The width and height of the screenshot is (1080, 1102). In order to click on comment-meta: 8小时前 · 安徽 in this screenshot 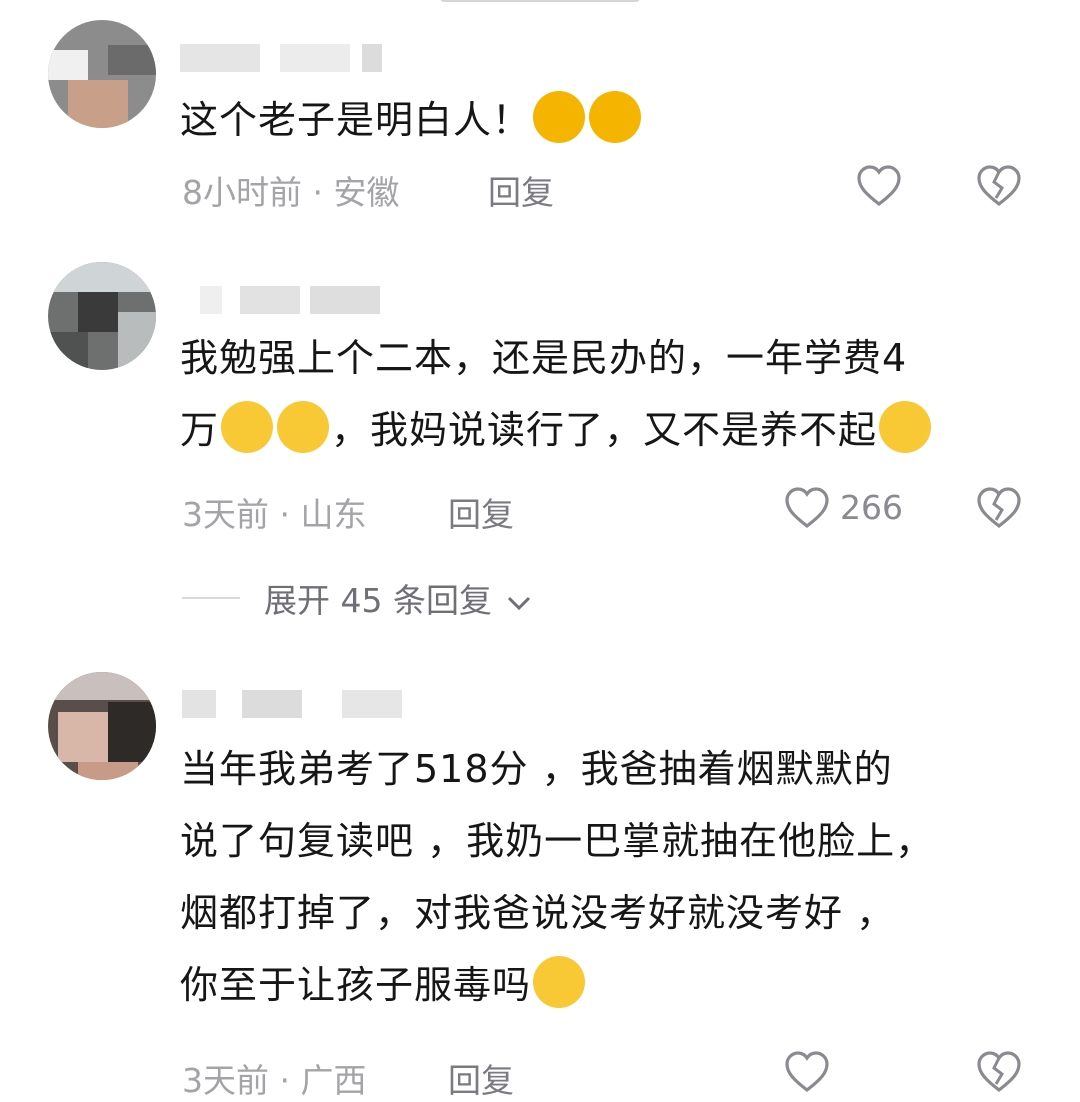, I will do `click(291, 192)`.